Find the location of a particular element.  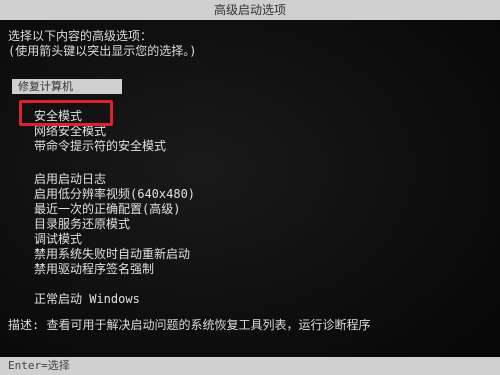

option-disable-auto-restart: 禁用系统失败时自动重新启动 is located at coordinates (114, 254).